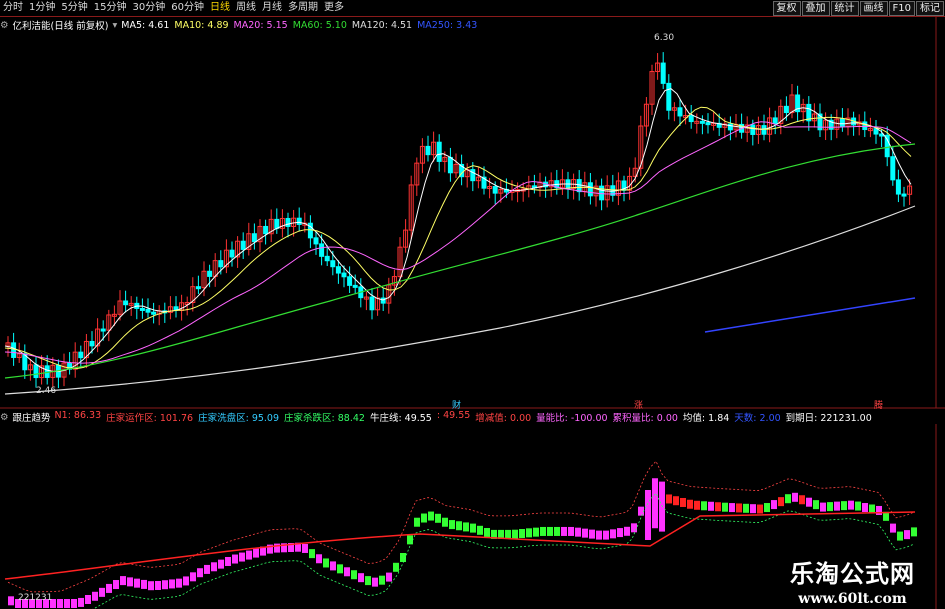 Image resolution: width=945 pixels, height=609 pixels. Describe the element at coordinates (852, 599) in the screenshot. I see `watermark-url: www.60lt.com` at that location.